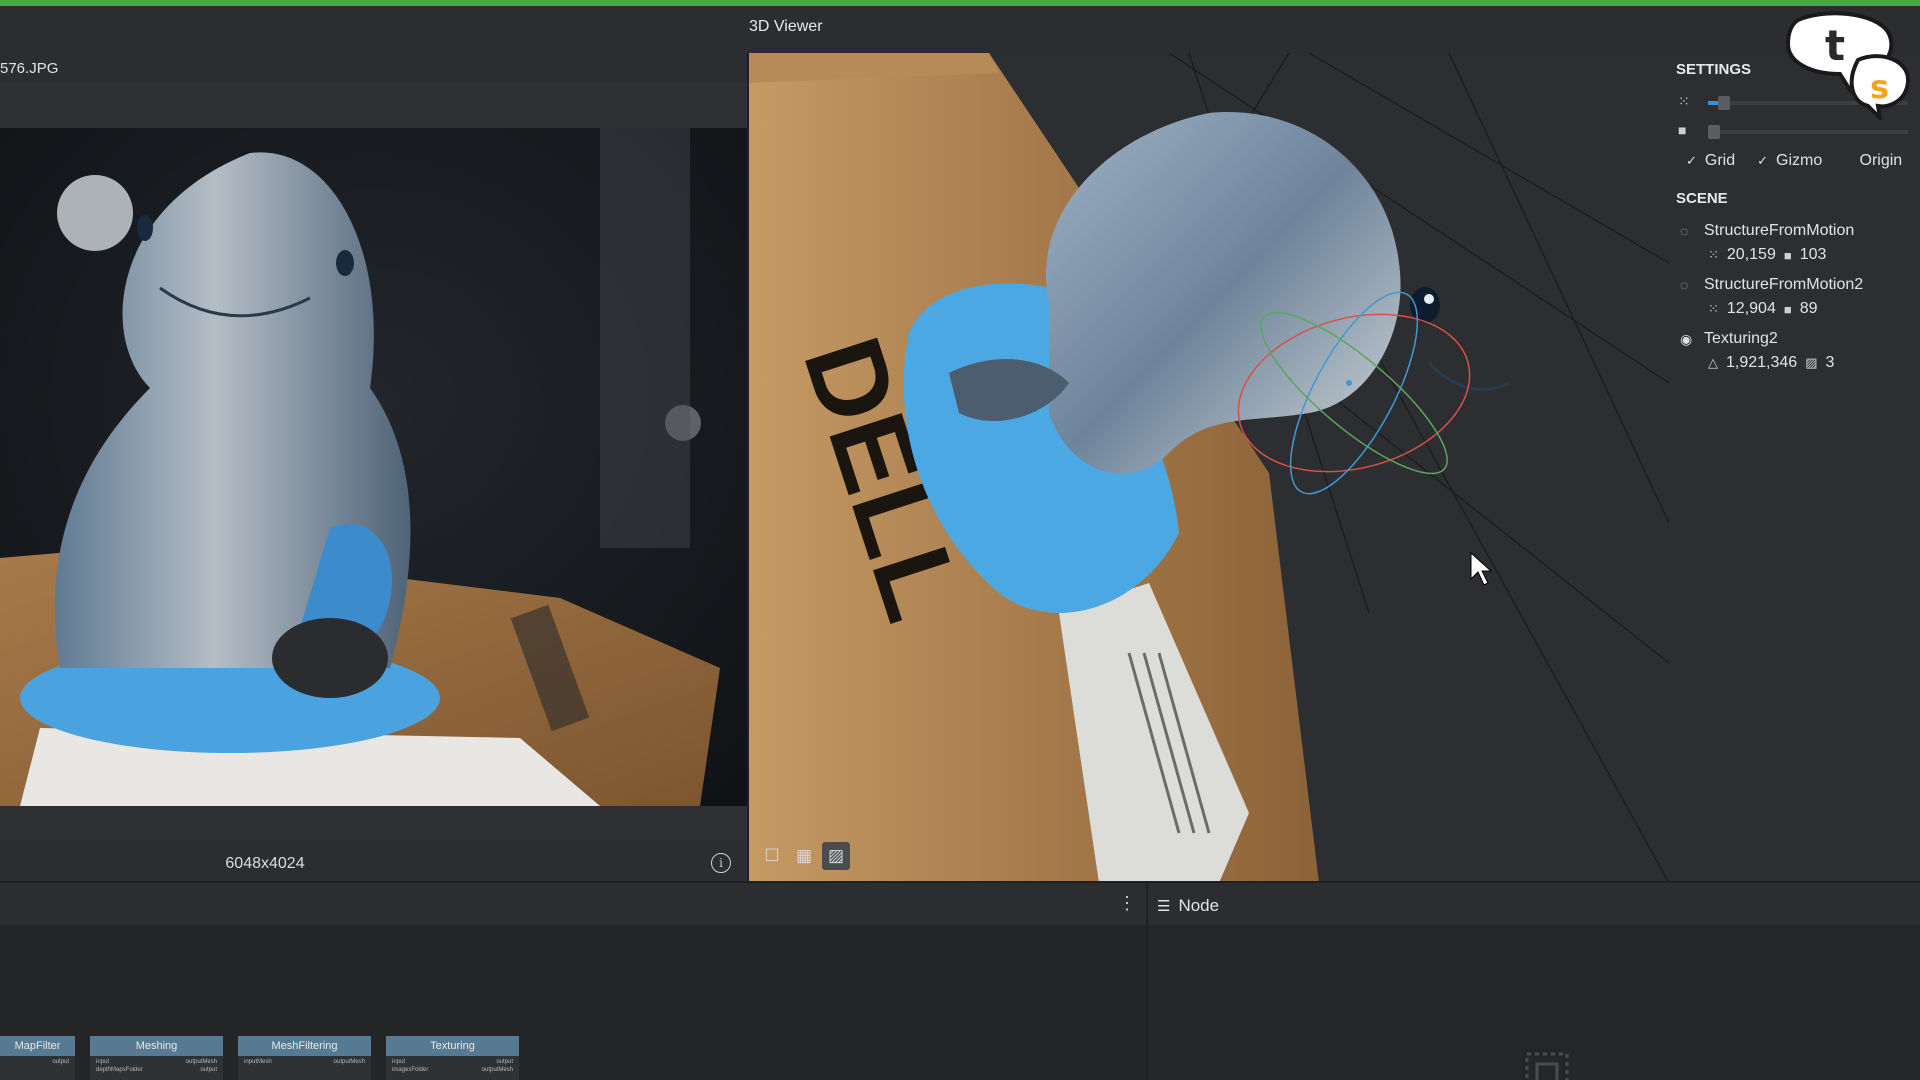  I want to click on display-toggles: ✓ Grid ✓ Gizmo Origin, so click(1794, 161).